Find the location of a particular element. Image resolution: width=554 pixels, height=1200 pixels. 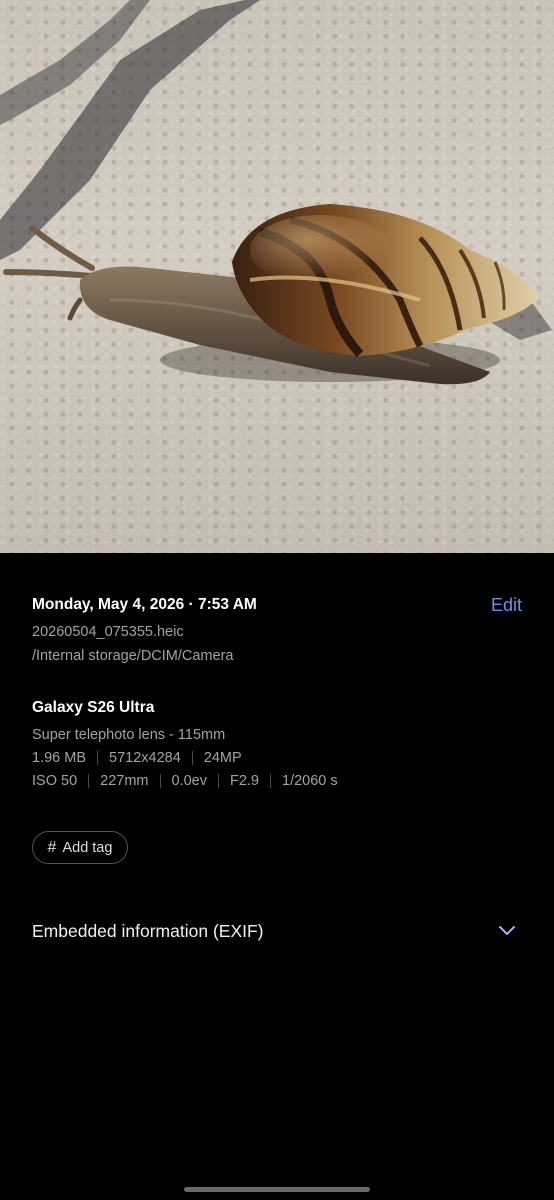

exif-label: Embedded information (EXIF) is located at coordinates (148, 931).